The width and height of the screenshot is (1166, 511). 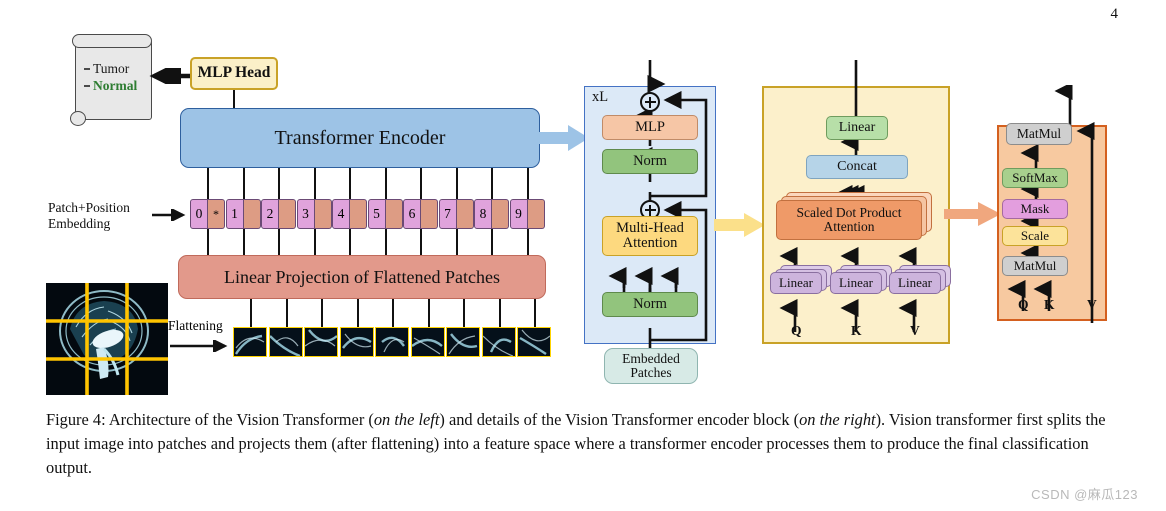 What do you see at coordinates (376, 214) in the screenshot?
I see `token-index: 5` at bounding box center [376, 214].